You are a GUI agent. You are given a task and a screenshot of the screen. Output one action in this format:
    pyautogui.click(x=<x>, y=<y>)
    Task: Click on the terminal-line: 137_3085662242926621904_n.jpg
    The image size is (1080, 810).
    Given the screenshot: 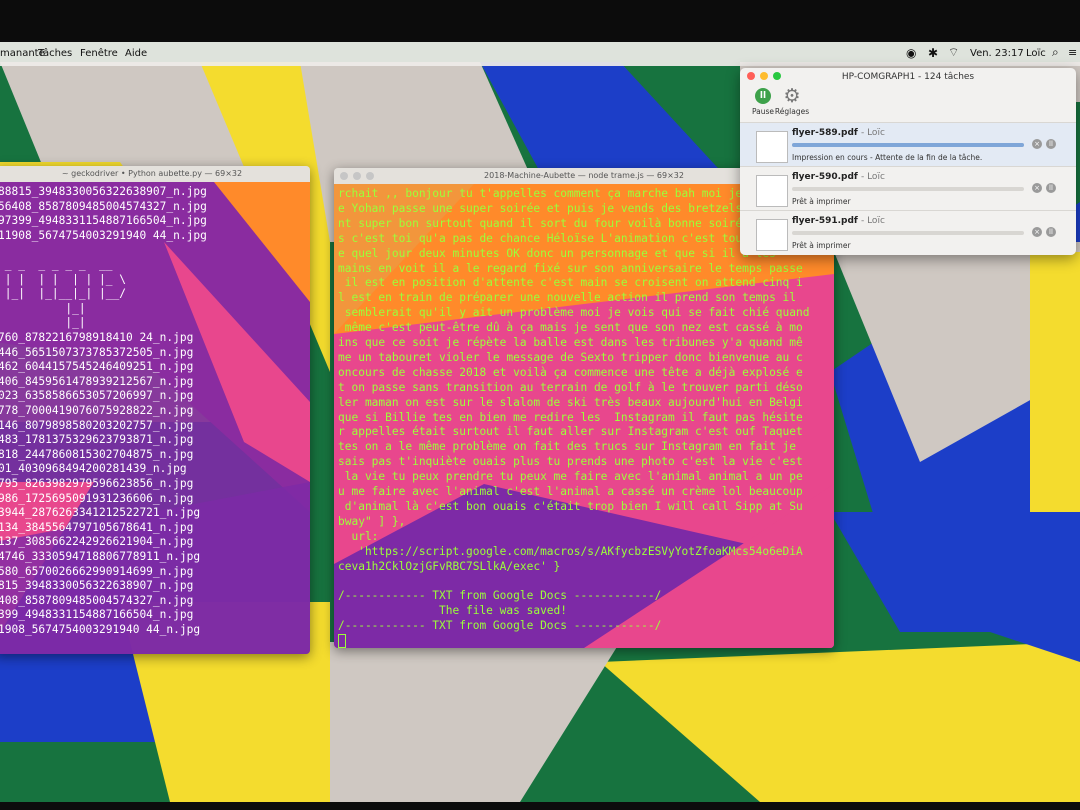 What is the action you would take?
    pyautogui.click(x=97, y=542)
    